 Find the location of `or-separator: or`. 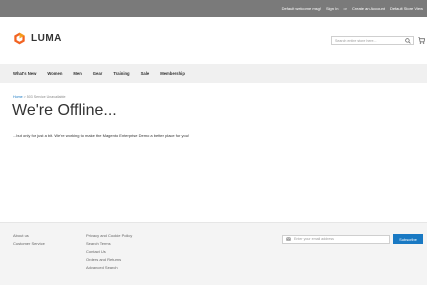

or-separator: or is located at coordinates (345, 8).